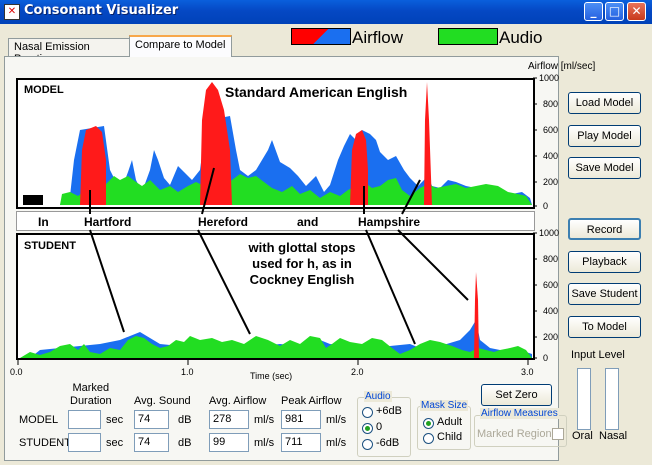 The image size is (652, 465). I want to click on time-tick-label: 2.0, so click(357, 372).